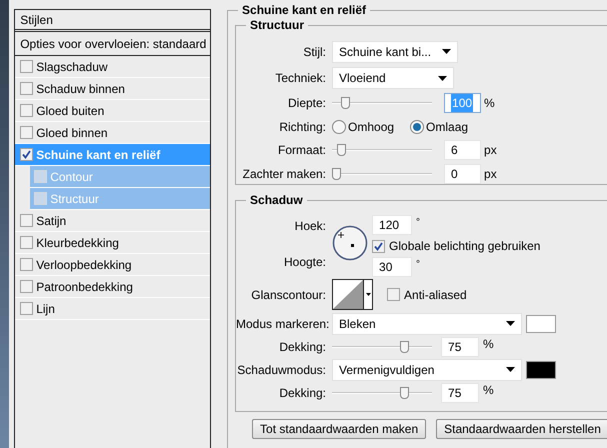 This screenshot has width=607, height=448. What do you see at coordinates (392, 267) in the screenshot?
I see `altitude-field: 30` at bounding box center [392, 267].